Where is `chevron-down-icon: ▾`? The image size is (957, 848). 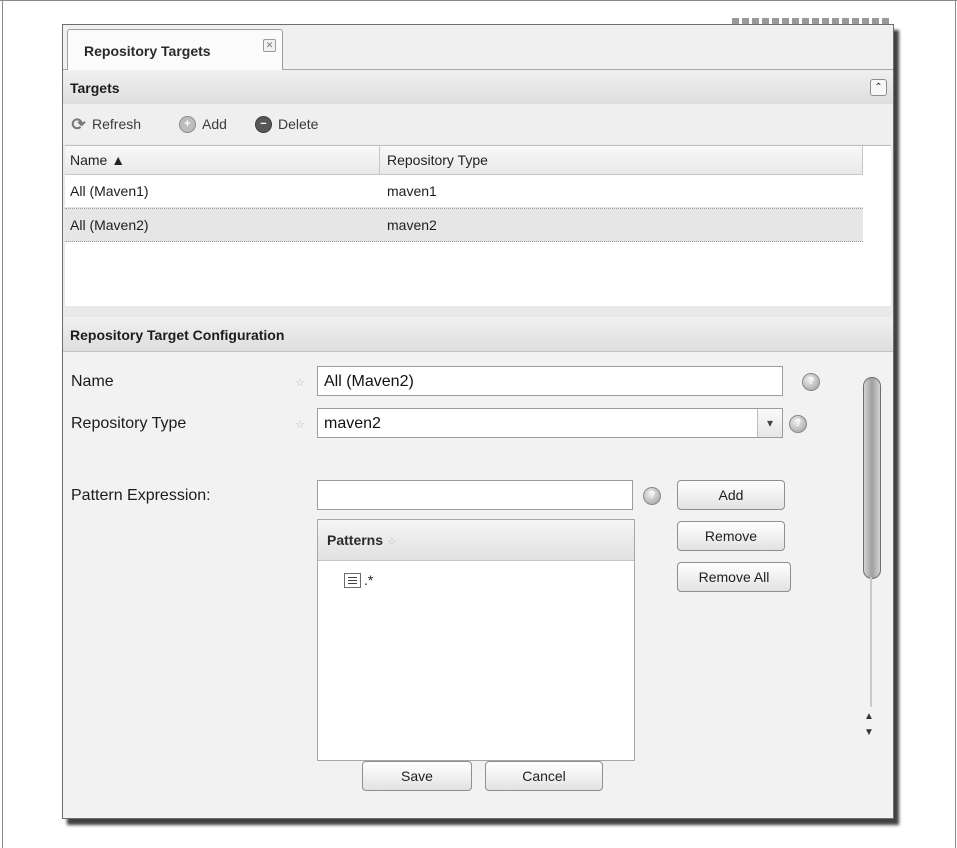
chevron-down-icon: ▾ is located at coordinates (769, 423).